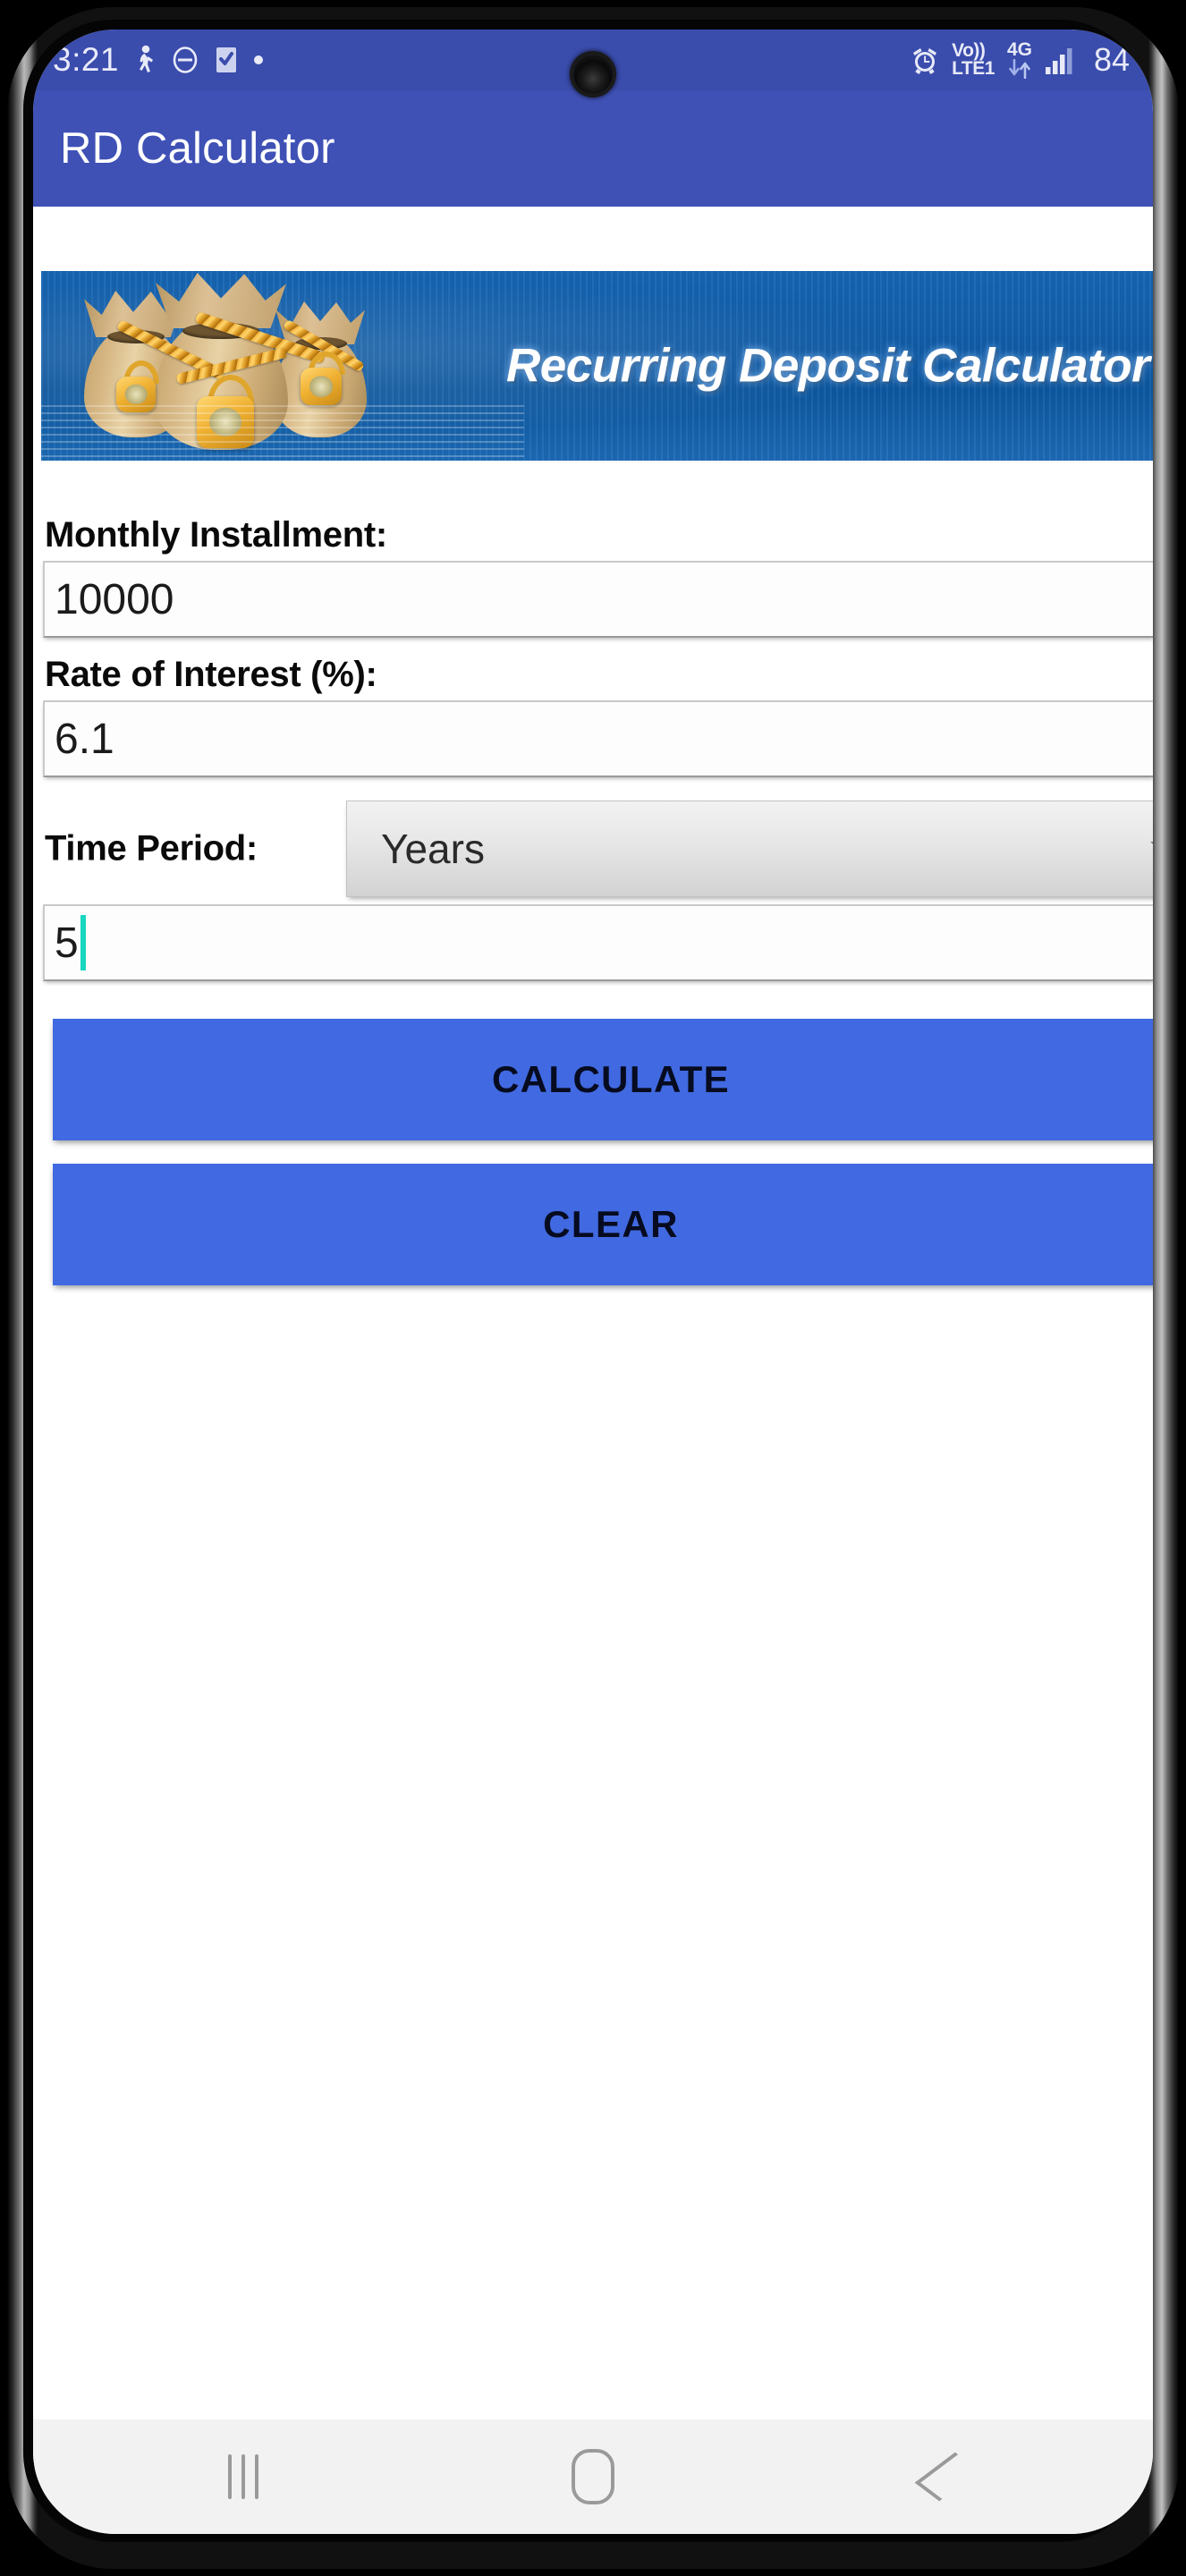  Describe the element at coordinates (598, 942) in the screenshot. I see `time-period-value-input: 5` at that location.